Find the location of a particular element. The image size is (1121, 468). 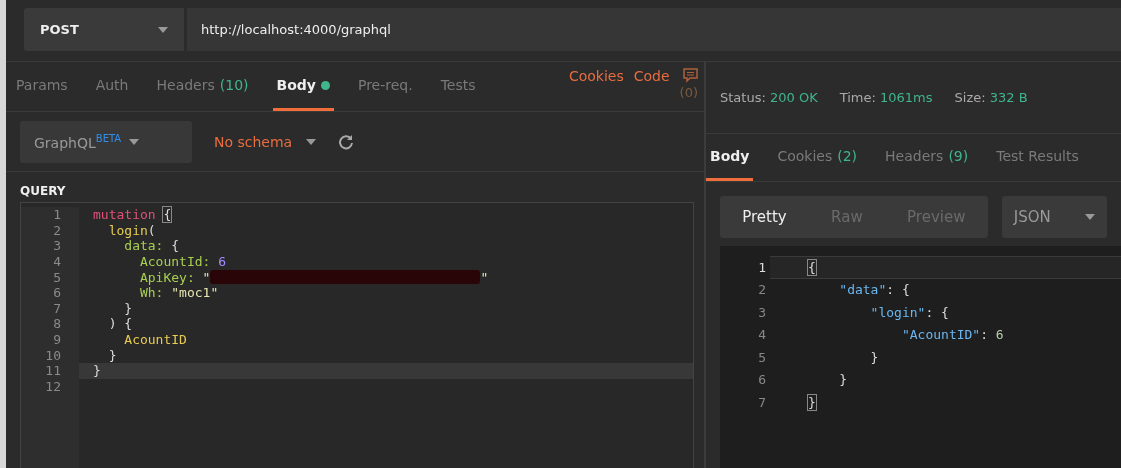

method-dropdown: POST is located at coordinates (104, 29).